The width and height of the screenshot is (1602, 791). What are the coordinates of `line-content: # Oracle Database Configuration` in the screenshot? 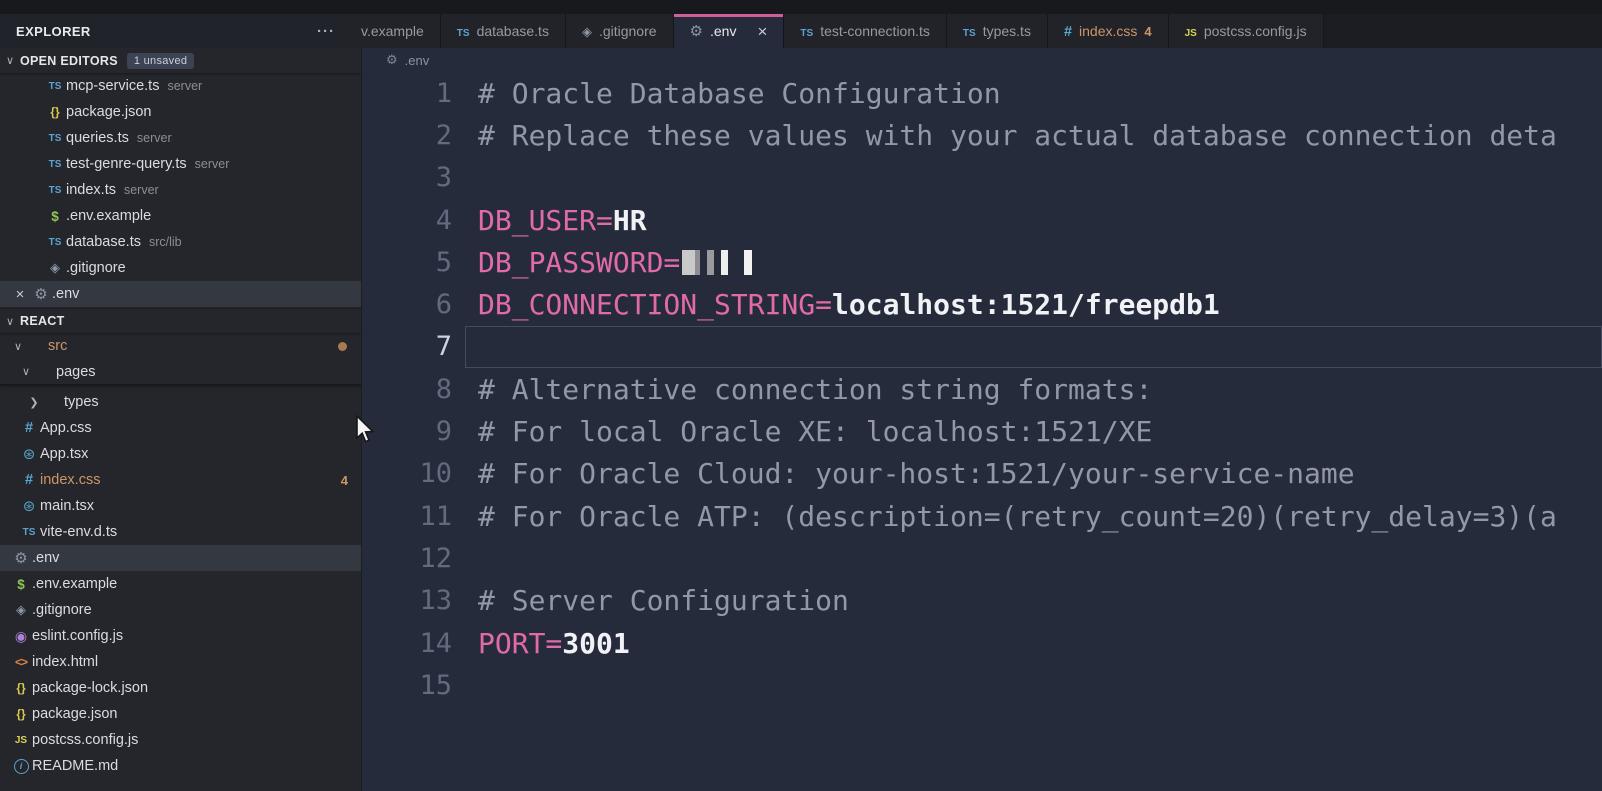 It's located at (1040, 93).